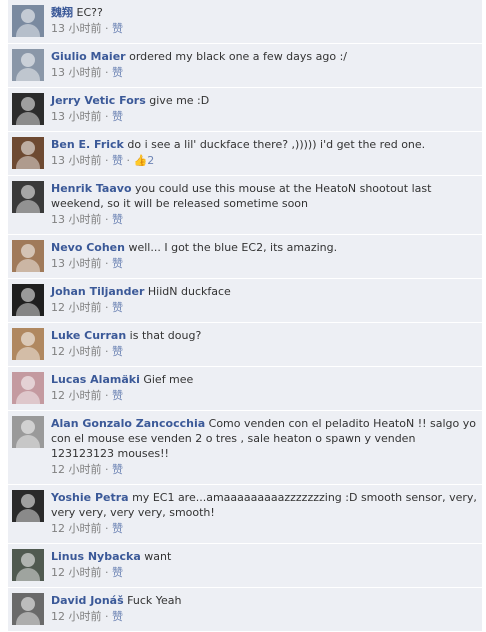  Describe the element at coordinates (91, 188) in the screenshot. I see `author-link: Henrik Taavo` at that location.